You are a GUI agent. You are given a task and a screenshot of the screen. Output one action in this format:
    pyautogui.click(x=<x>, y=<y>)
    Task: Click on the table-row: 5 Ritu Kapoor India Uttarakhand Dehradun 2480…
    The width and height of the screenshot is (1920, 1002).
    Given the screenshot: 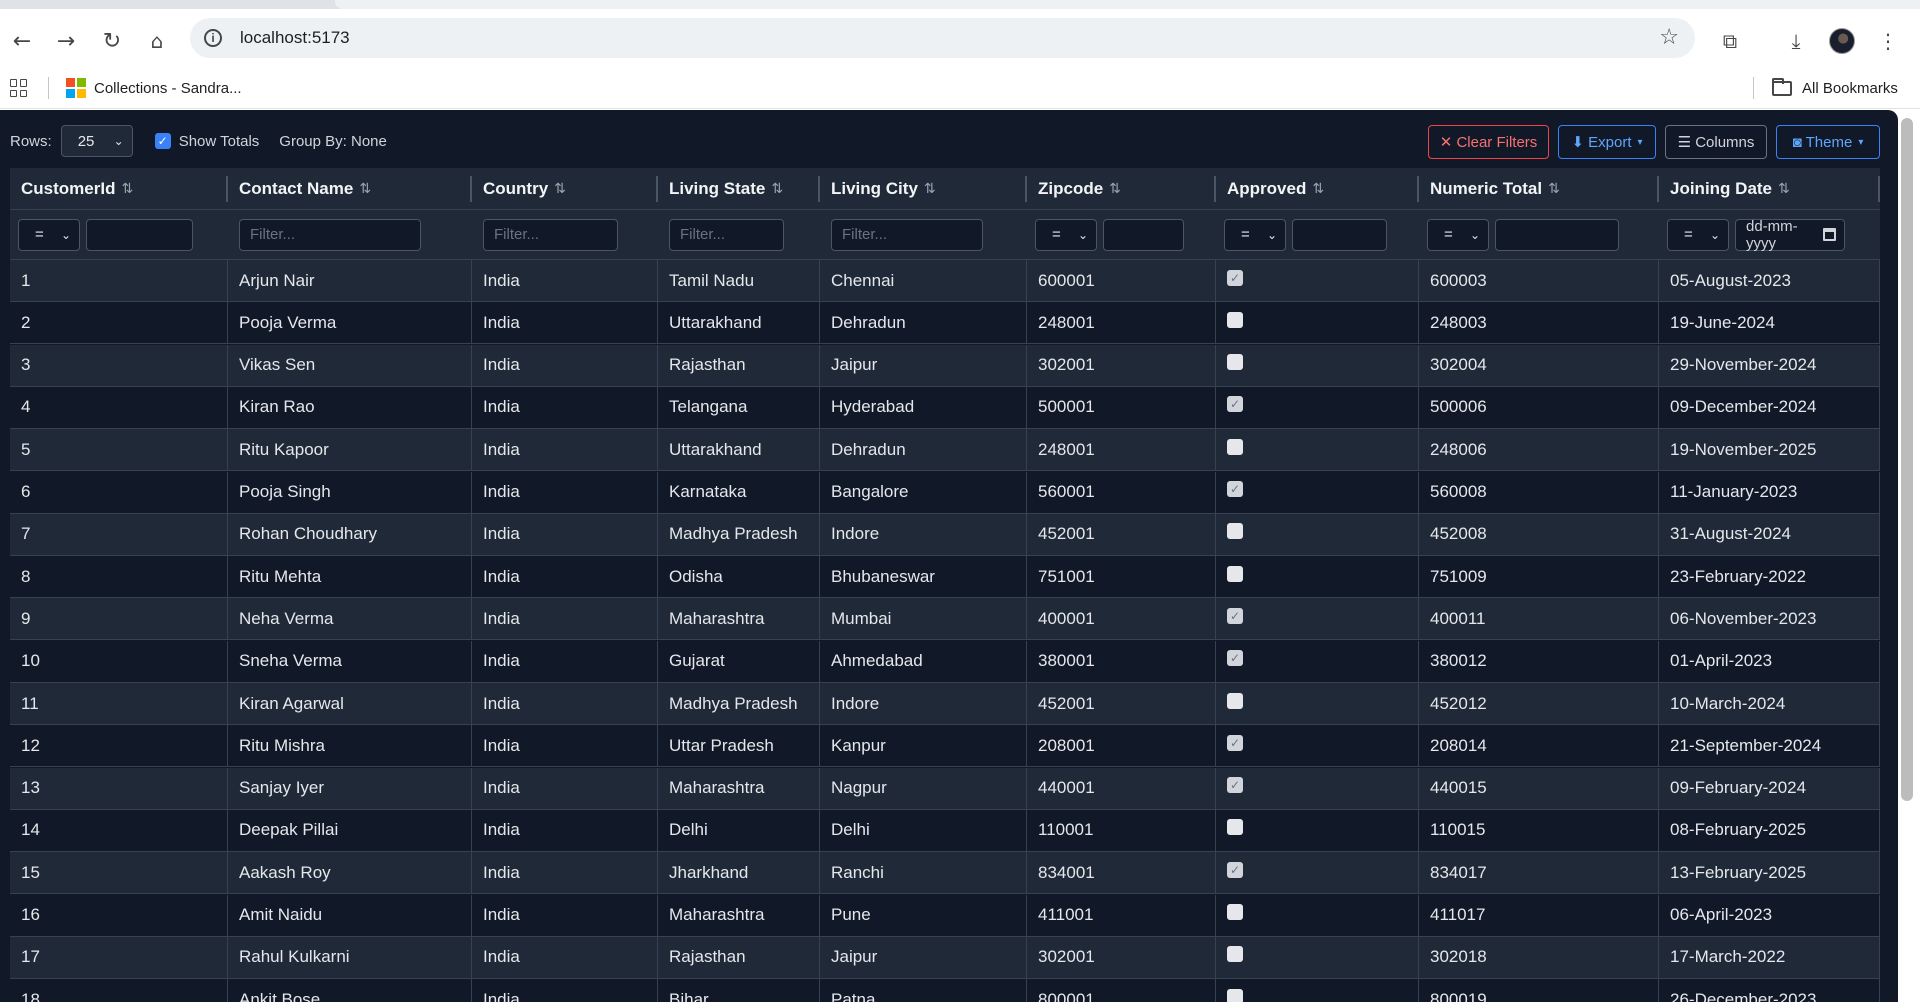 What is the action you would take?
    pyautogui.click(x=945, y=450)
    